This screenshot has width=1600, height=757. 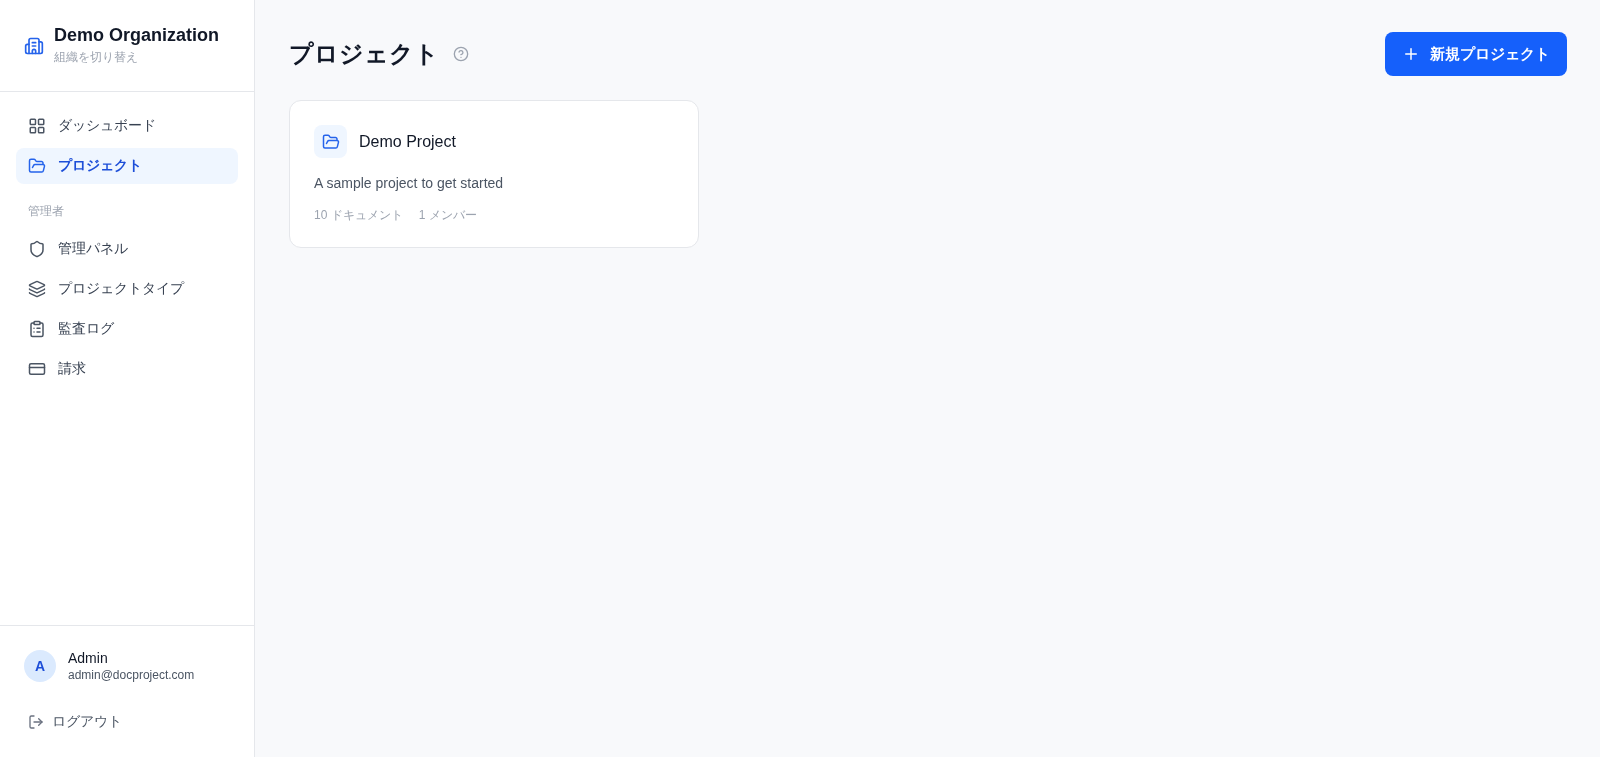 What do you see at coordinates (127, 329) in the screenshot?
I see `nav-item: 監査ログ` at bounding box center [127, 329].